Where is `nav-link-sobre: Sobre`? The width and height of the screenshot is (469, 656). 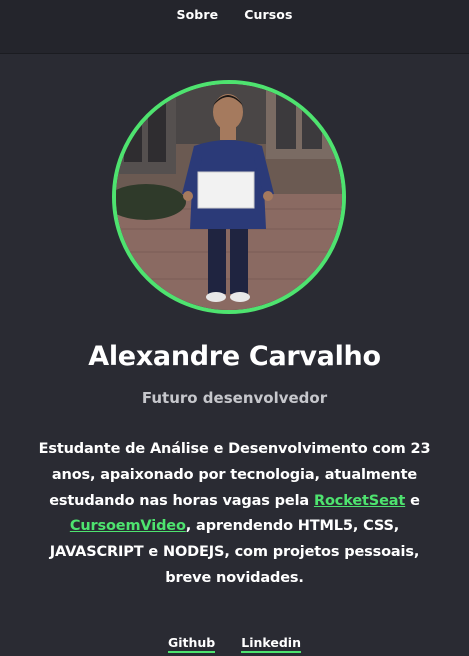
nav-link-sobre: Sobre is located at coordinates (198, 14).